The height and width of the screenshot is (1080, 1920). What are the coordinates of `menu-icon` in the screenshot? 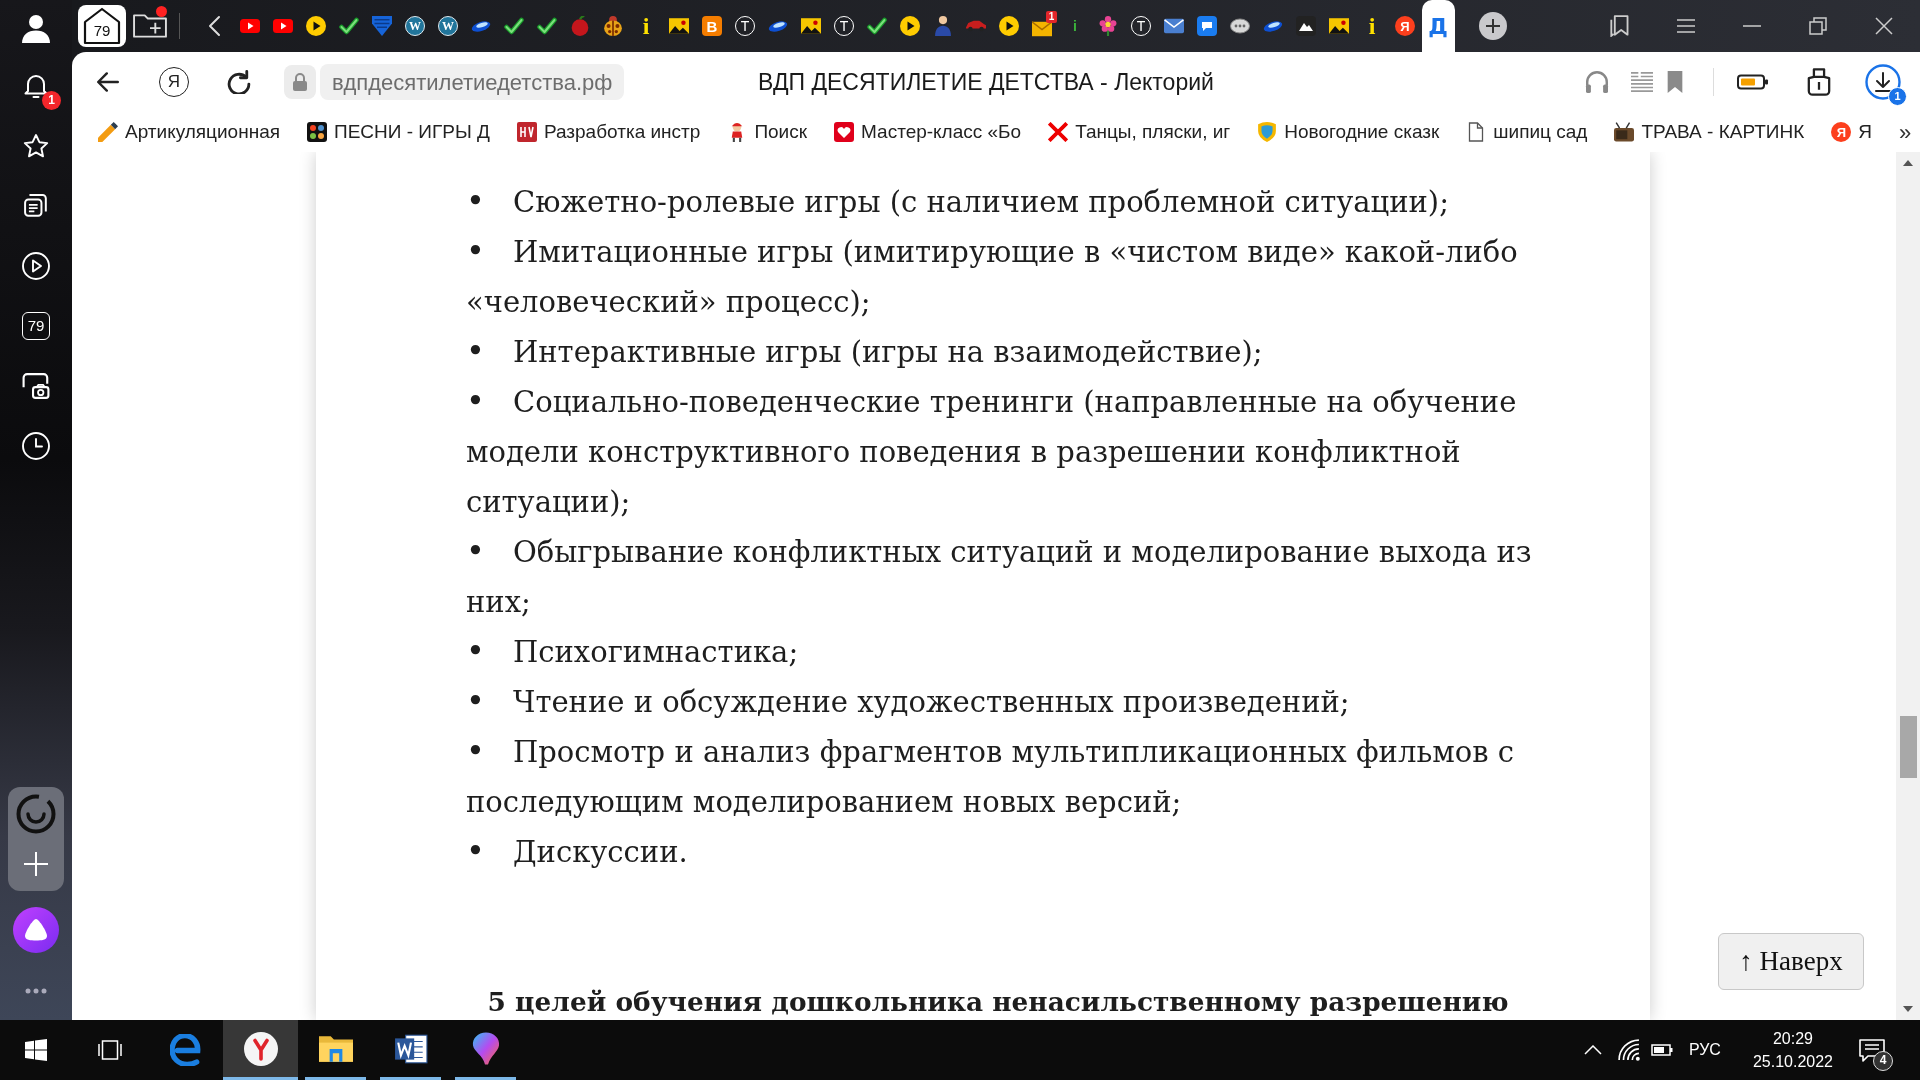 It's located at (1686, 26).